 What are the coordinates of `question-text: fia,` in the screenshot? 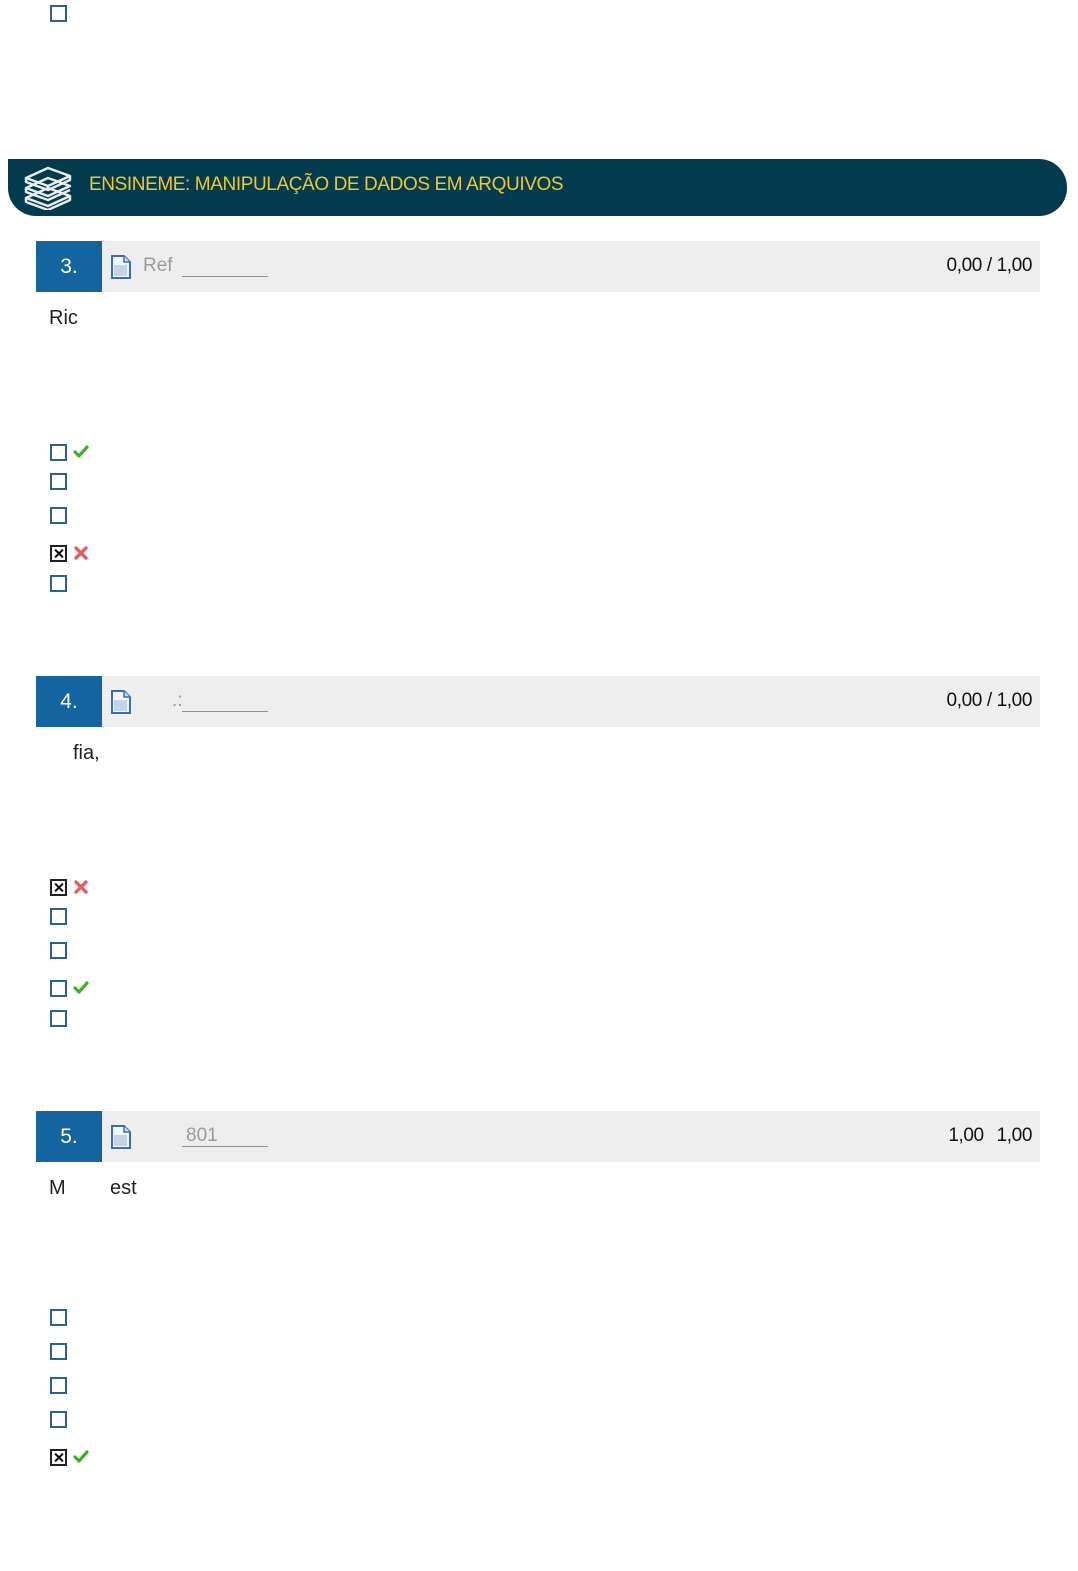 It's located at (86, 753).